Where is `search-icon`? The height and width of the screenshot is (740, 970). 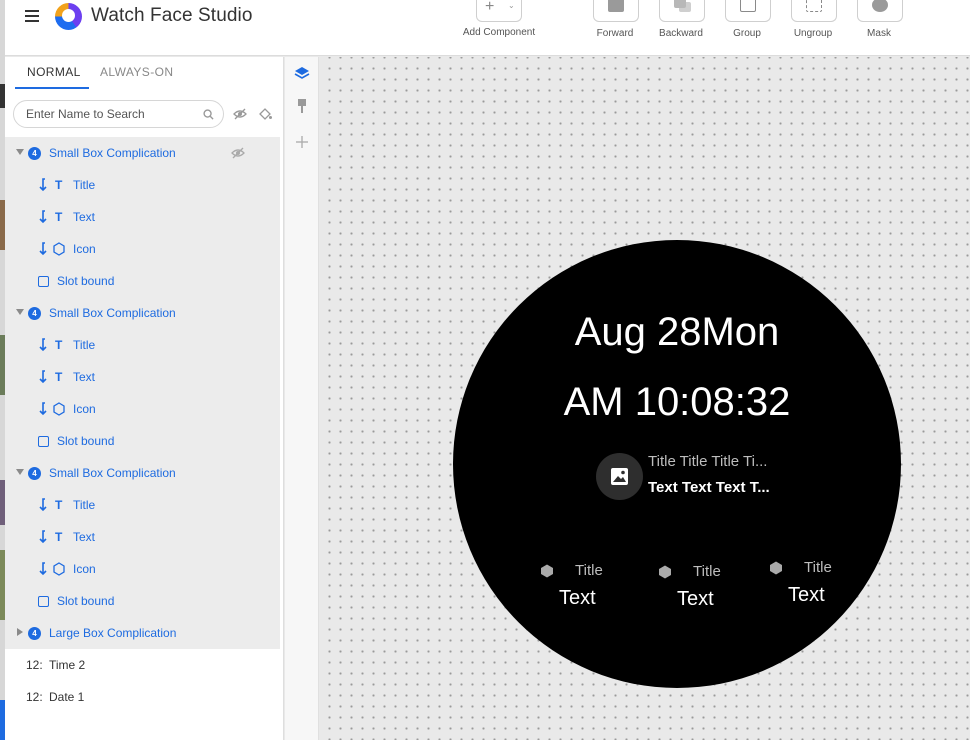 search-icon is located at coordinates (208, 114).